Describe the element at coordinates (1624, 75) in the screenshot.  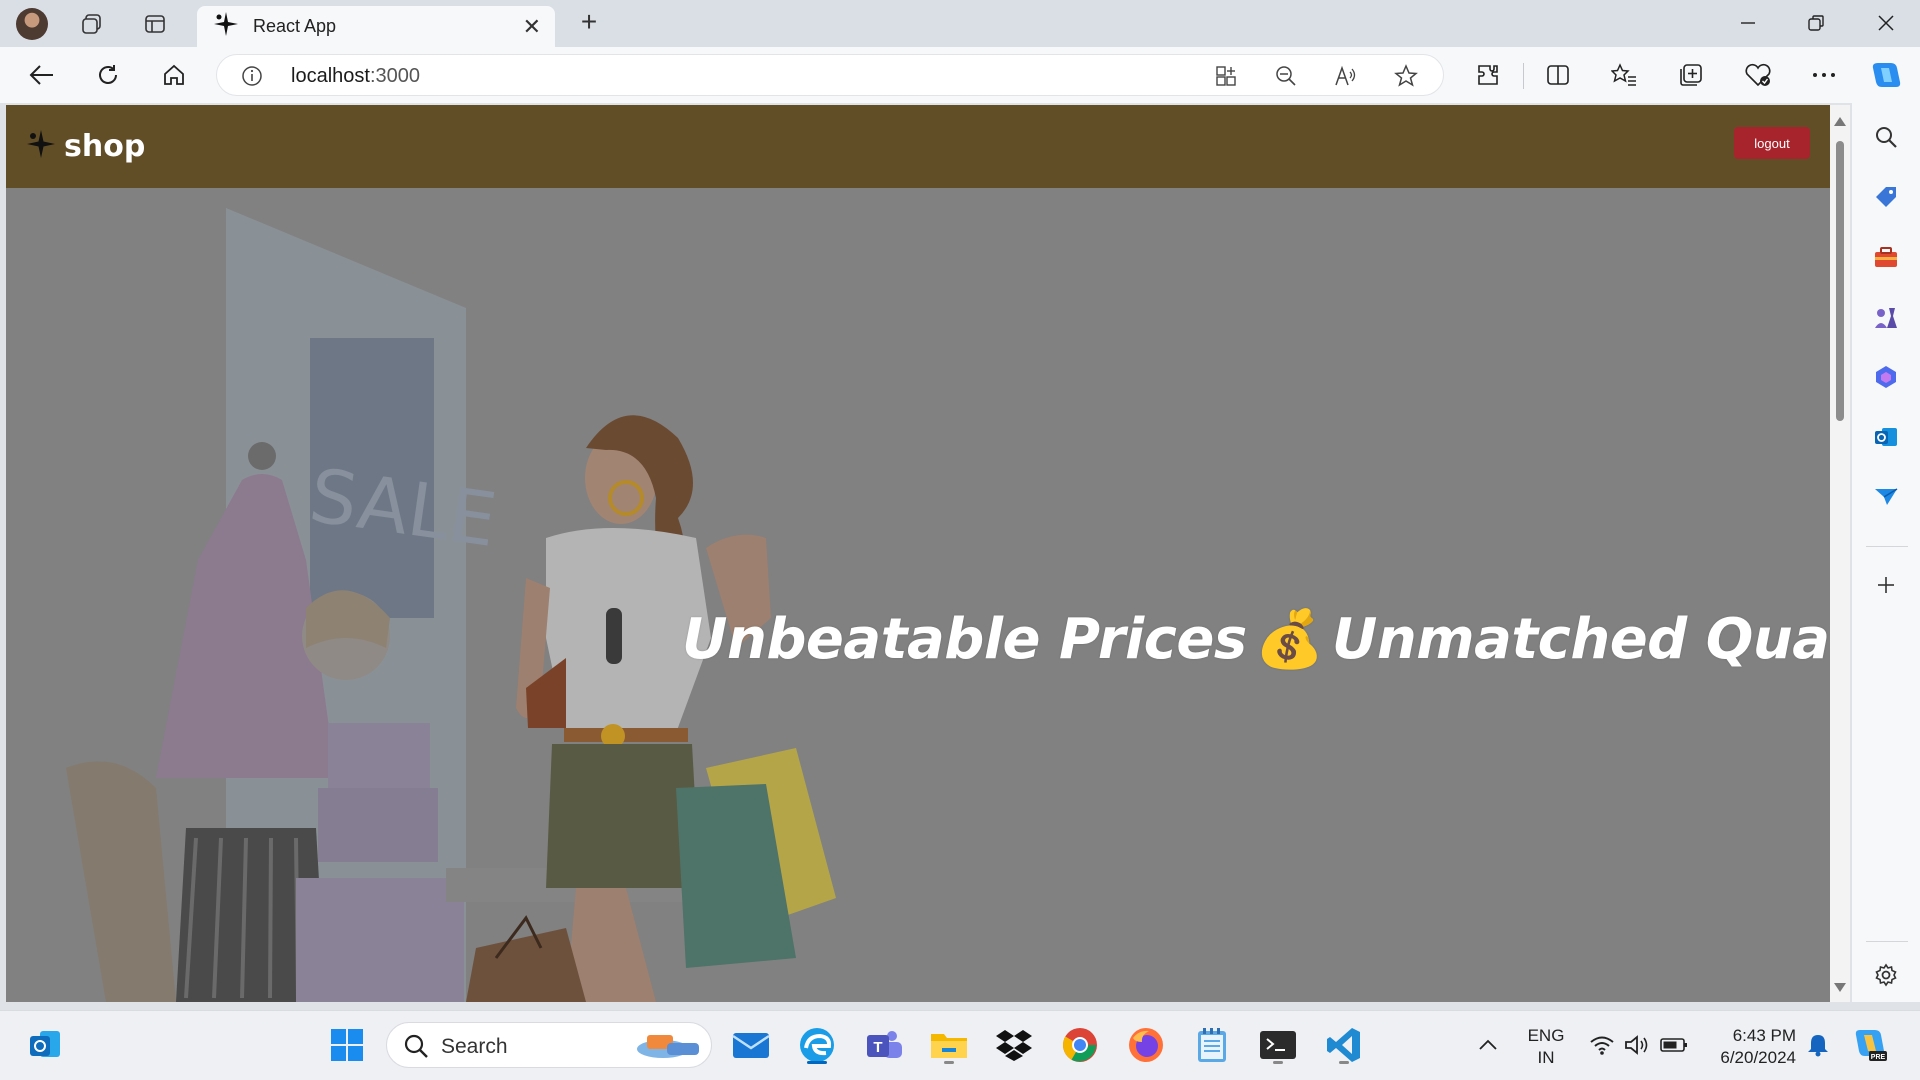
I see `favorites-icon` at that location.